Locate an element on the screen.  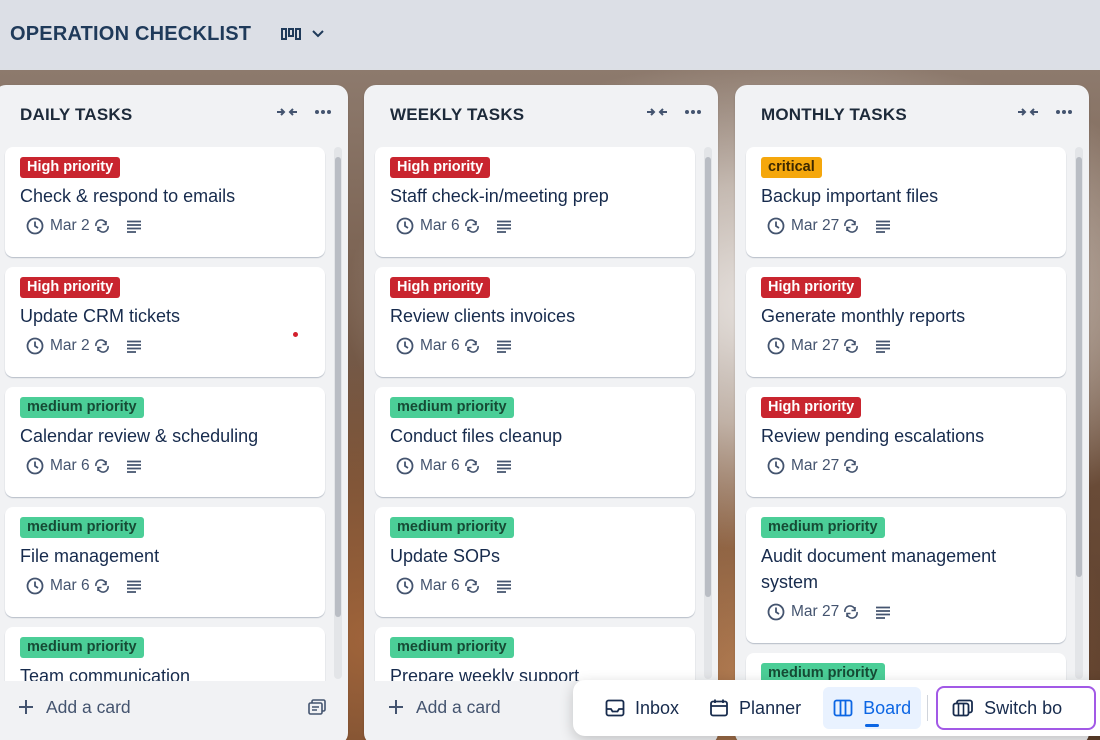
card: medium priority Update SOPs Mar 6 is located at coordinates (535, 562).